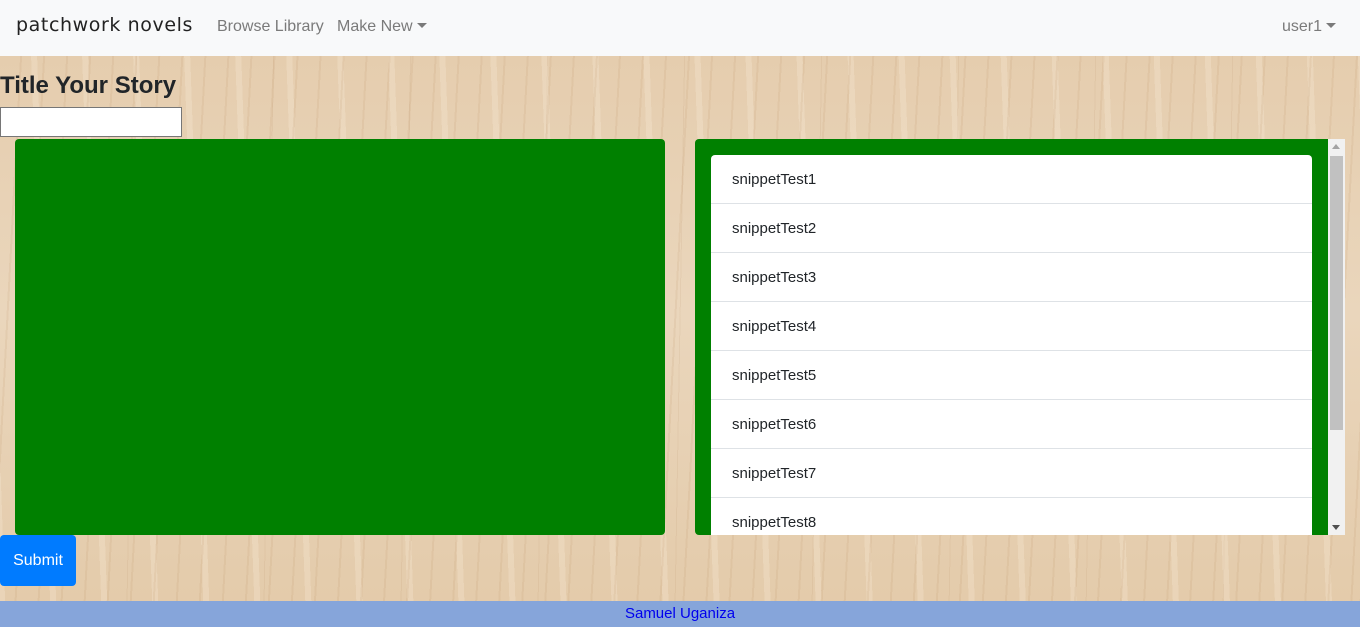 The width and height of the screenshot is (1360, 627). Describe the element at coordinates (1011, 228) in the screenshot. I see `list-item: snippetTest2` at that location.